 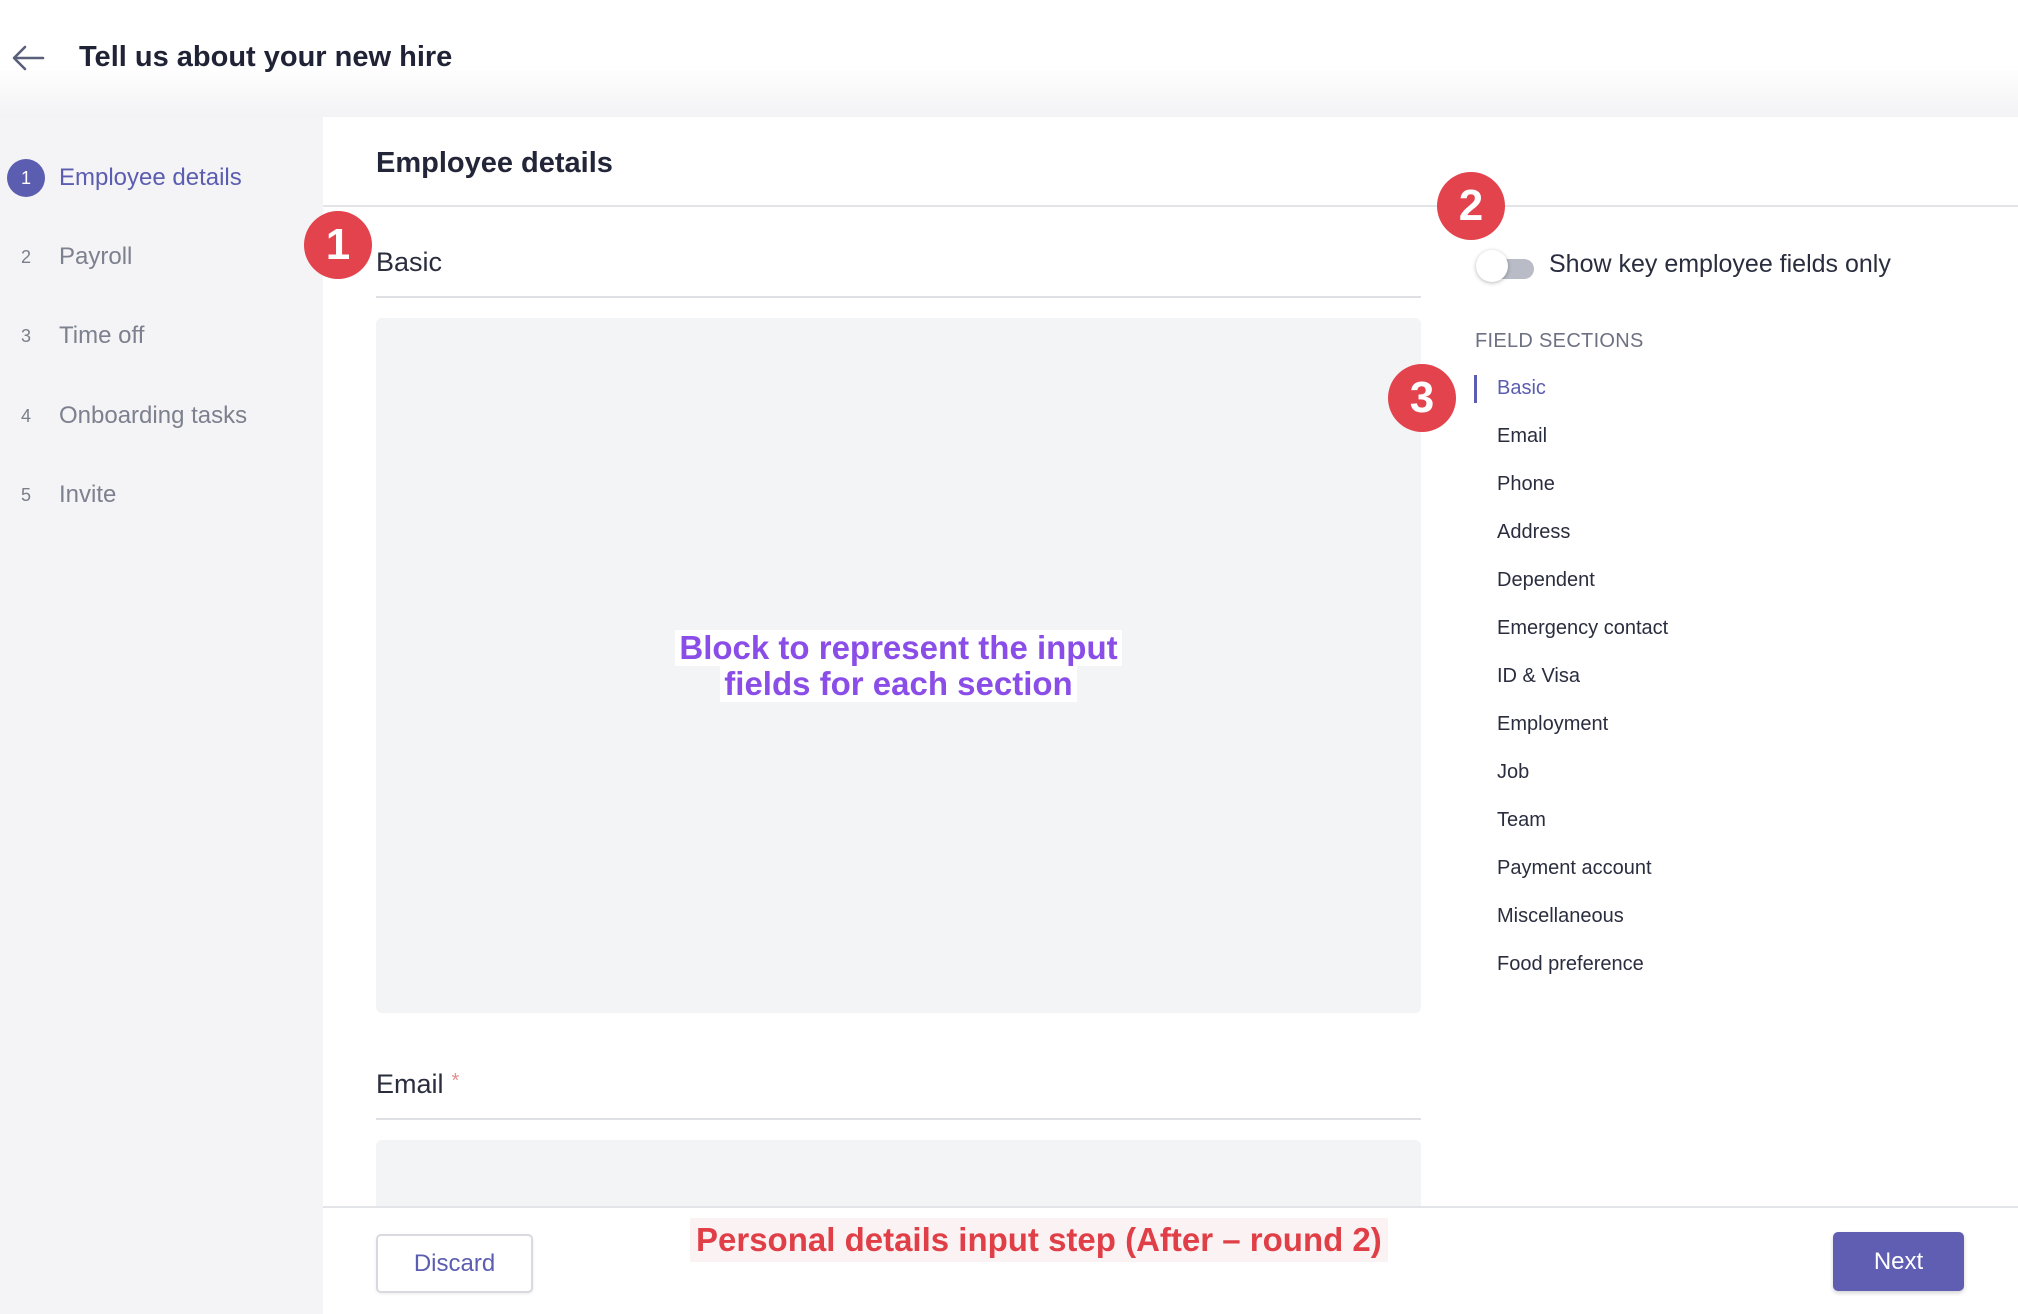 I want to click on back-button, so click(x=28, y=58).